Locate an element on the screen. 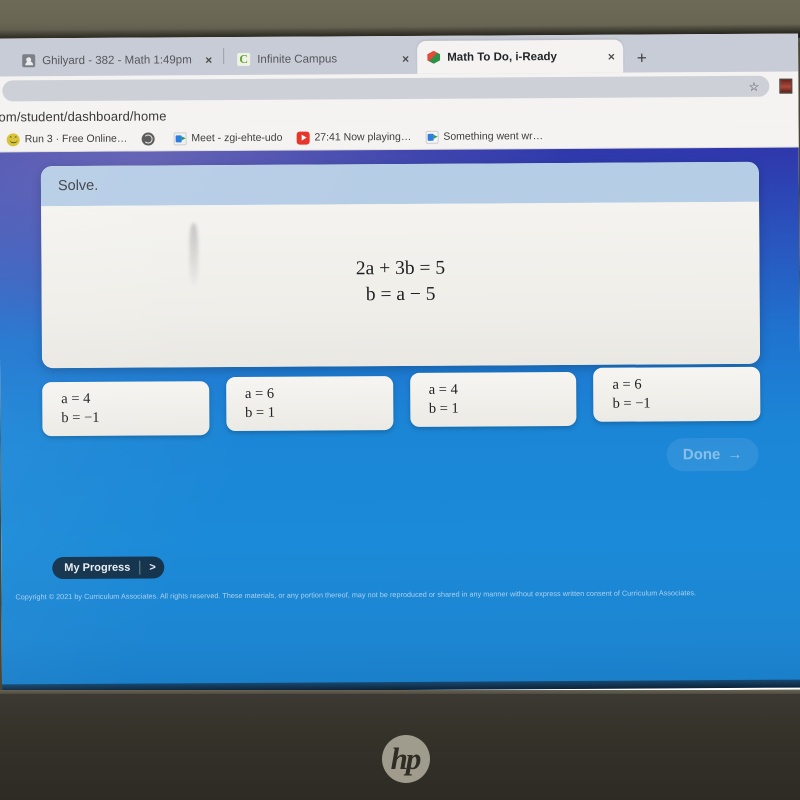 The width and height of the screenshot is (800, 800). browser-tab-2: C Infinite Campus × is located at coordinates (322, 59).